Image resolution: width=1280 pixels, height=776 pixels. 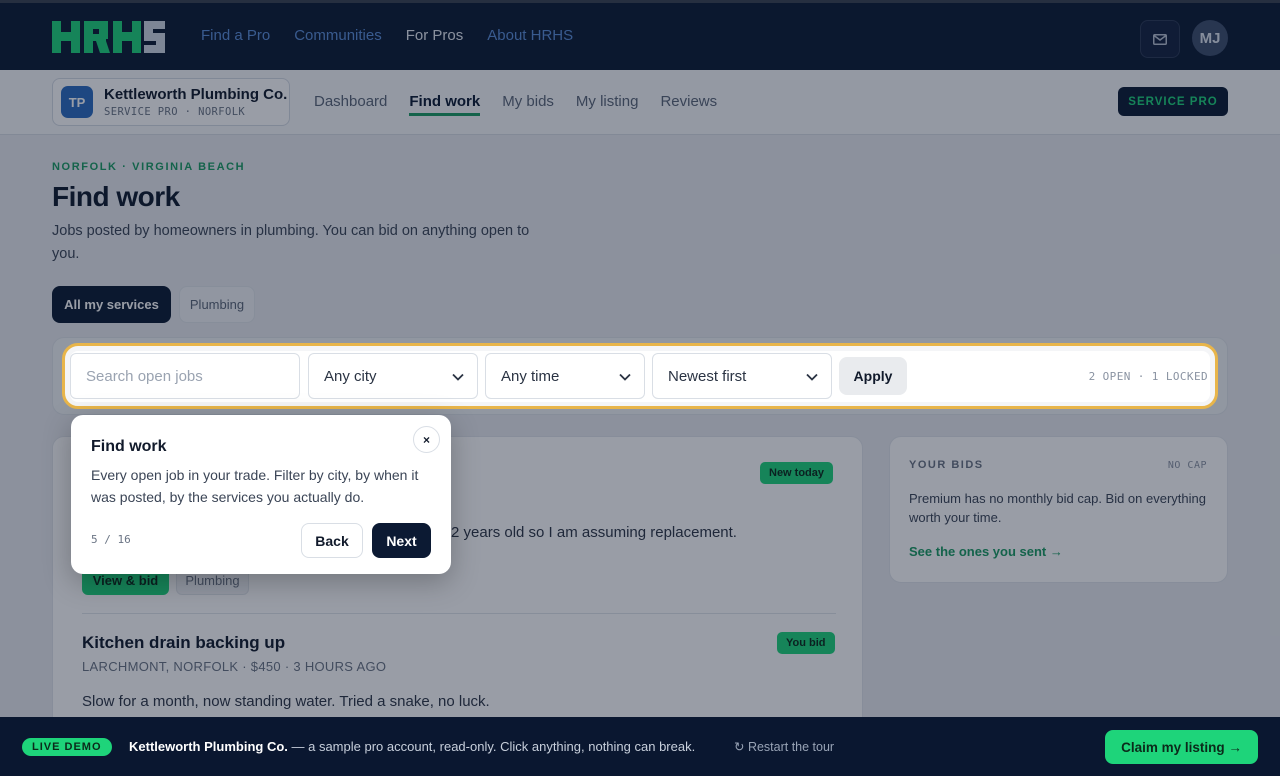 I want to click on sort-select: Newest first, so click(x=742, y=376).